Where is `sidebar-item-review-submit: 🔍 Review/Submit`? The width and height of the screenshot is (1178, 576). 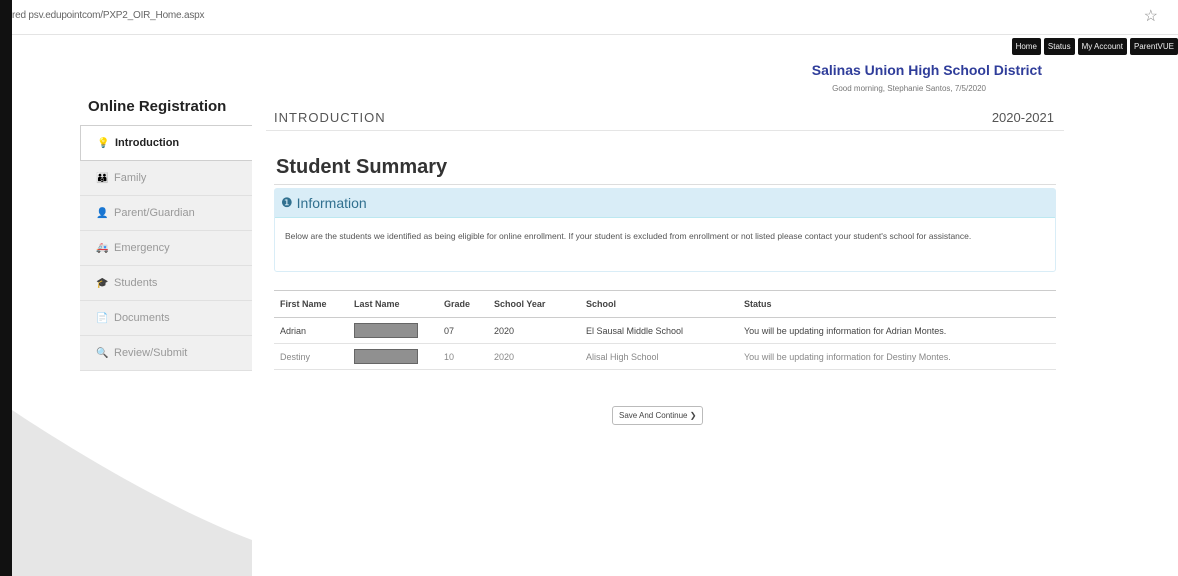 sidebar-item-review-submit: 🔍 Review/Submit is located at coordinates (166, 353).